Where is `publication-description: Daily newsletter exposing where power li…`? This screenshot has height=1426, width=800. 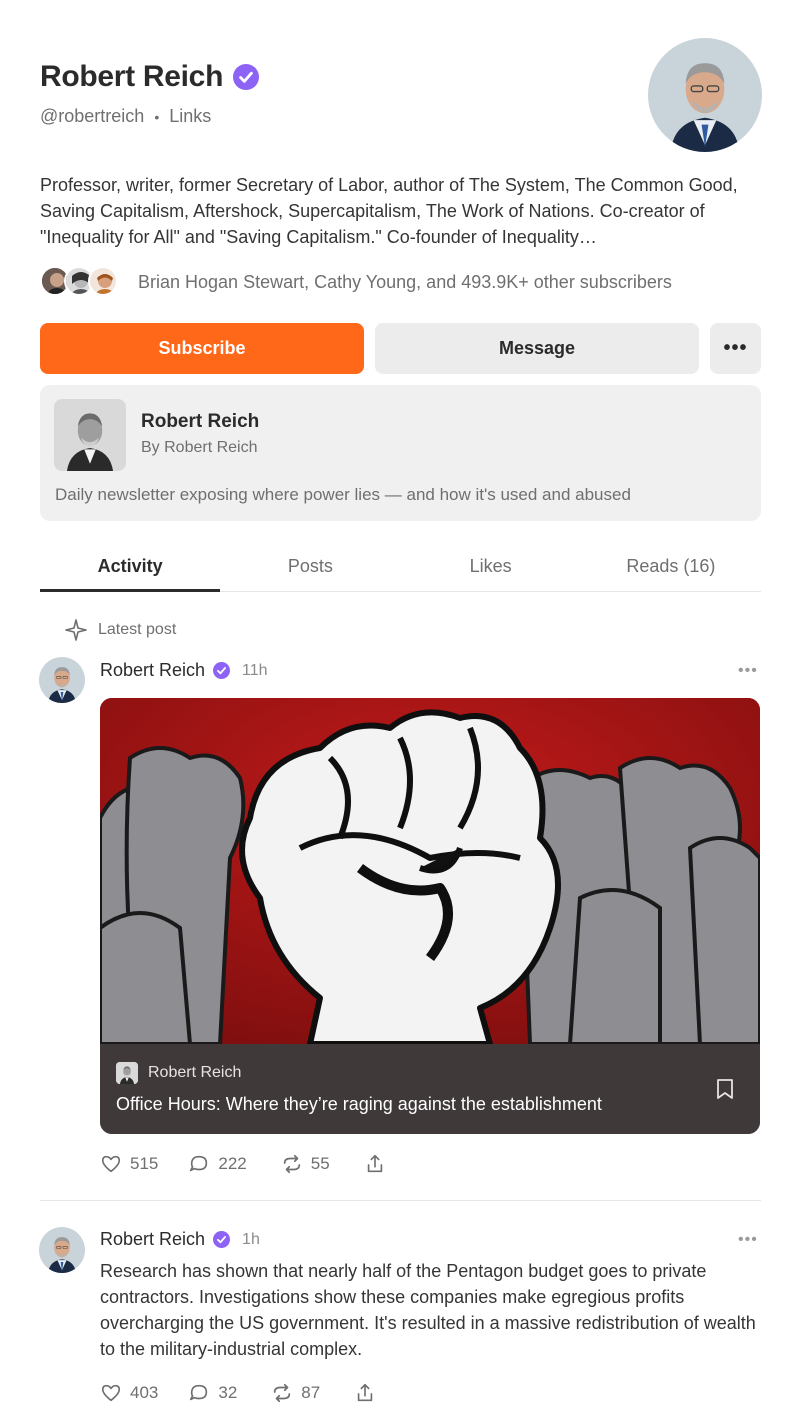
publication-description: Daily newsletter exposing where power li… is located at coordinates (343, 494).